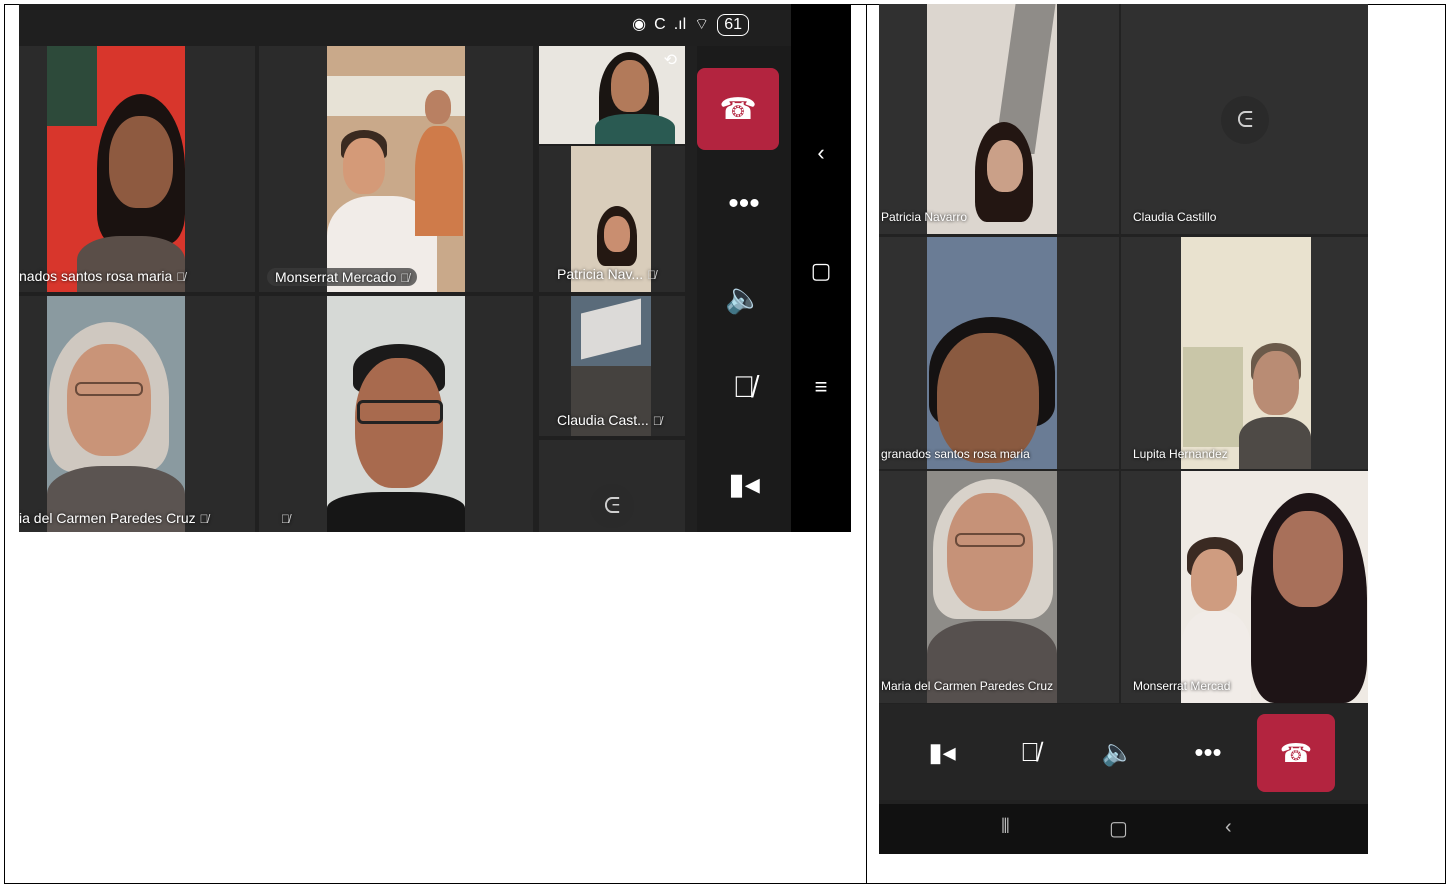 The height and width of the screenshot is (884, 1450). I want to click on signal-icon: .ıl, so click(680, 24).